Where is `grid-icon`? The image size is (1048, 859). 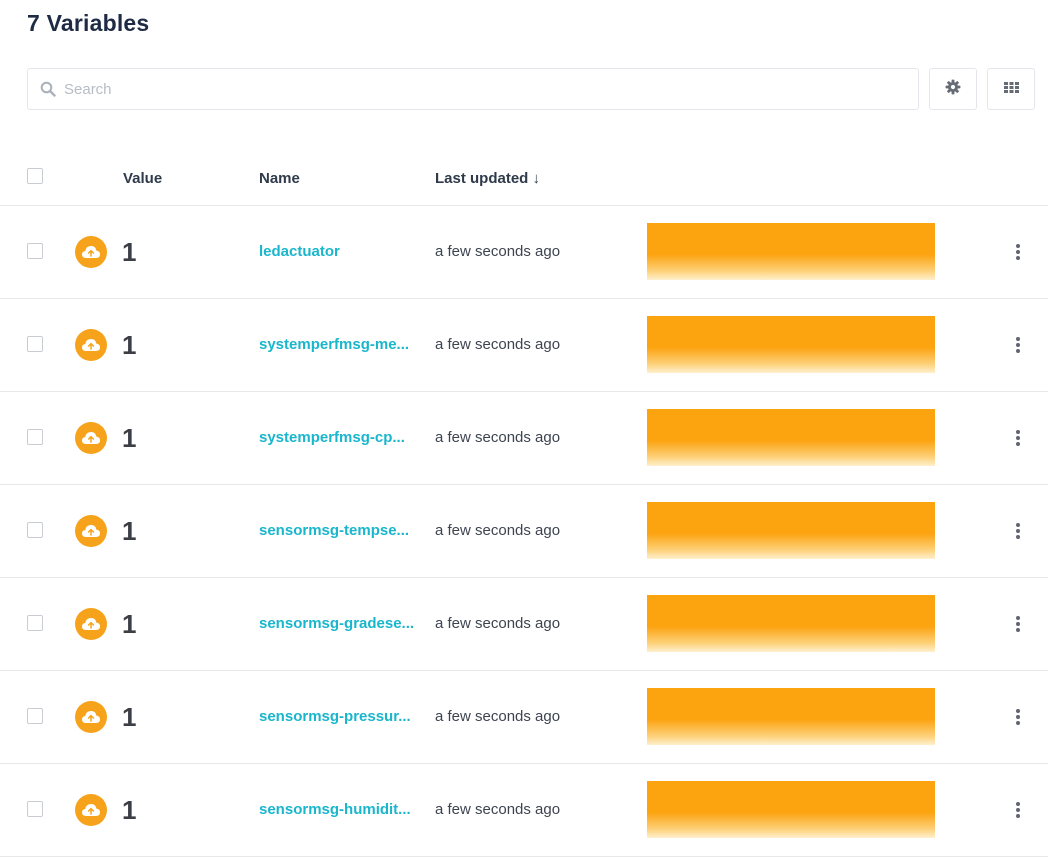
grid-icon is located at coordinates (1011, 89).